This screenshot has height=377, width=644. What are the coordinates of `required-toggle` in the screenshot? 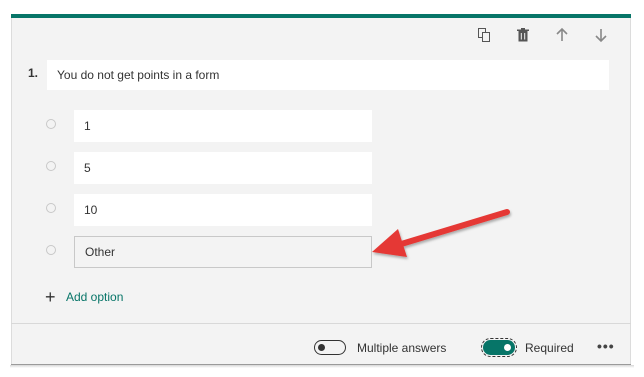 It's located at (499, 347).